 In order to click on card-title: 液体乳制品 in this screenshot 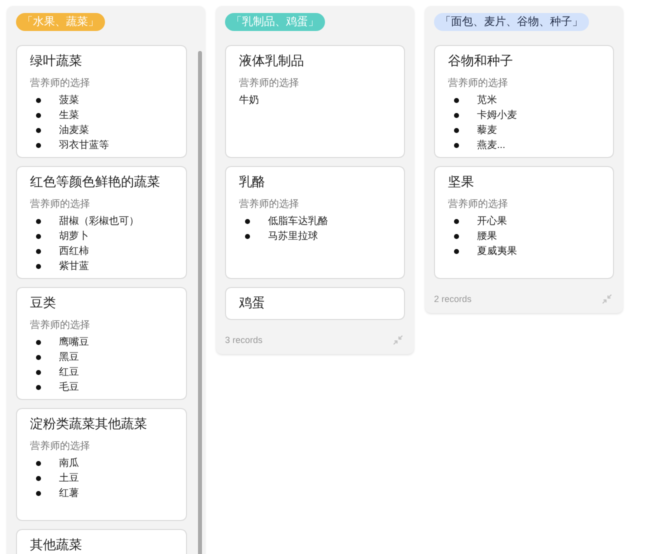, I will do `click(272, 61)`.